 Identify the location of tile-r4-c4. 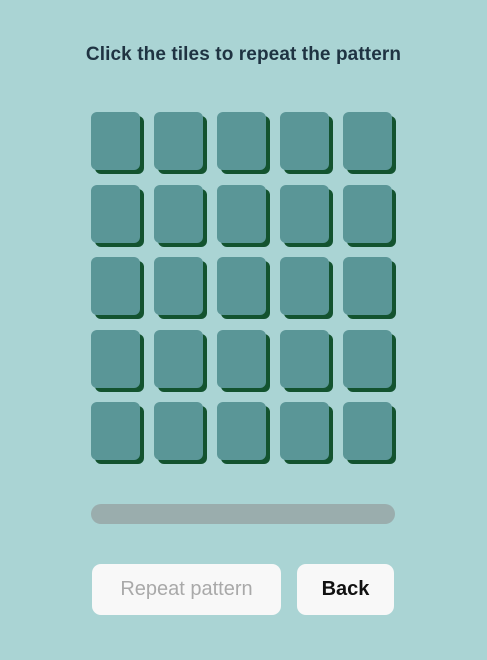
(304, 359).